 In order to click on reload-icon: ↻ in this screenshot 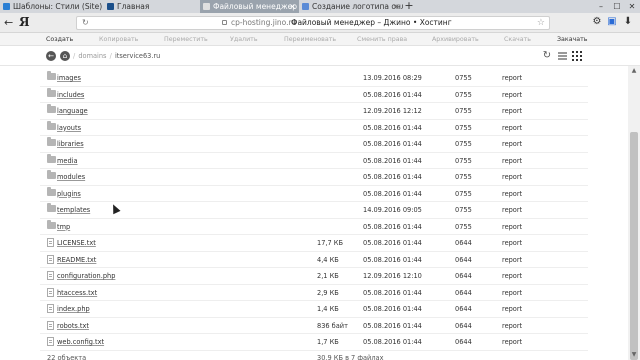, I will do `click(85, 23)`.